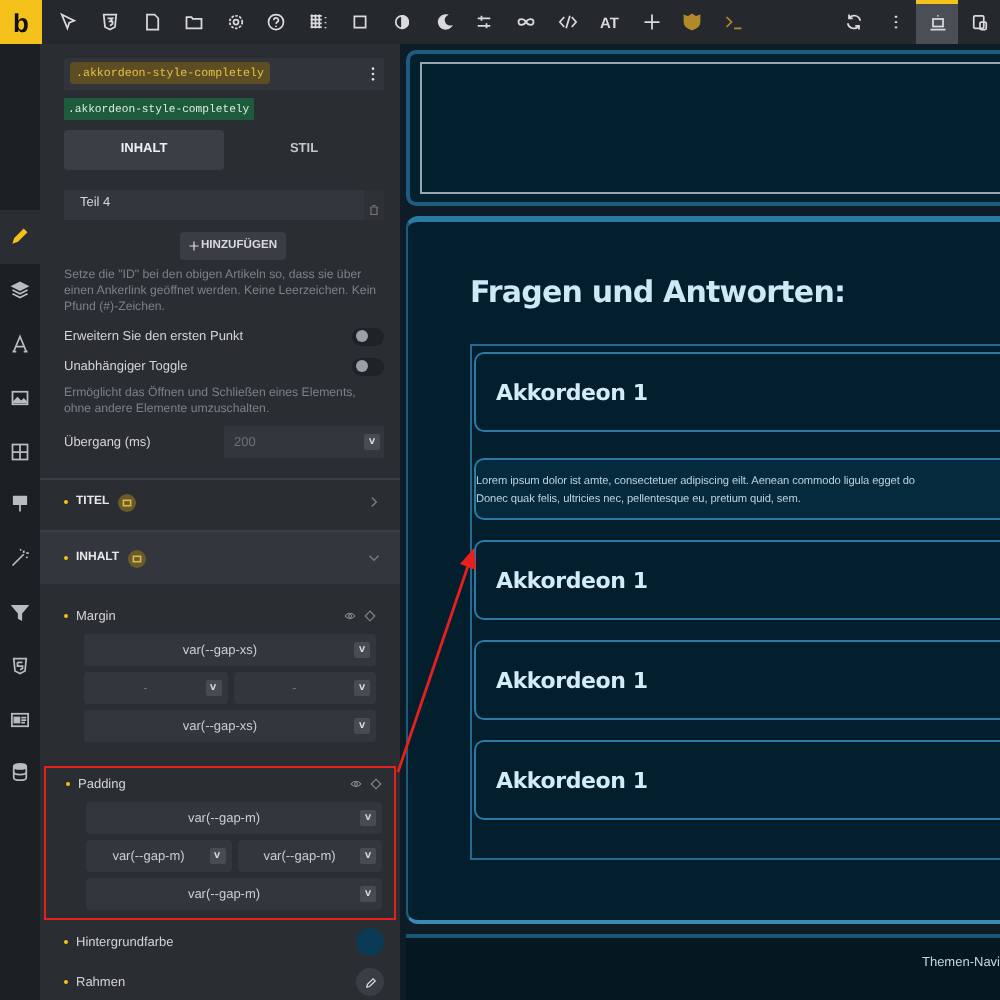 The image size is (1000, 1000). What do you see at coordinates (854, 22) in the screenshot?
I see `refresh-icon` at bounding box center [854, 22].